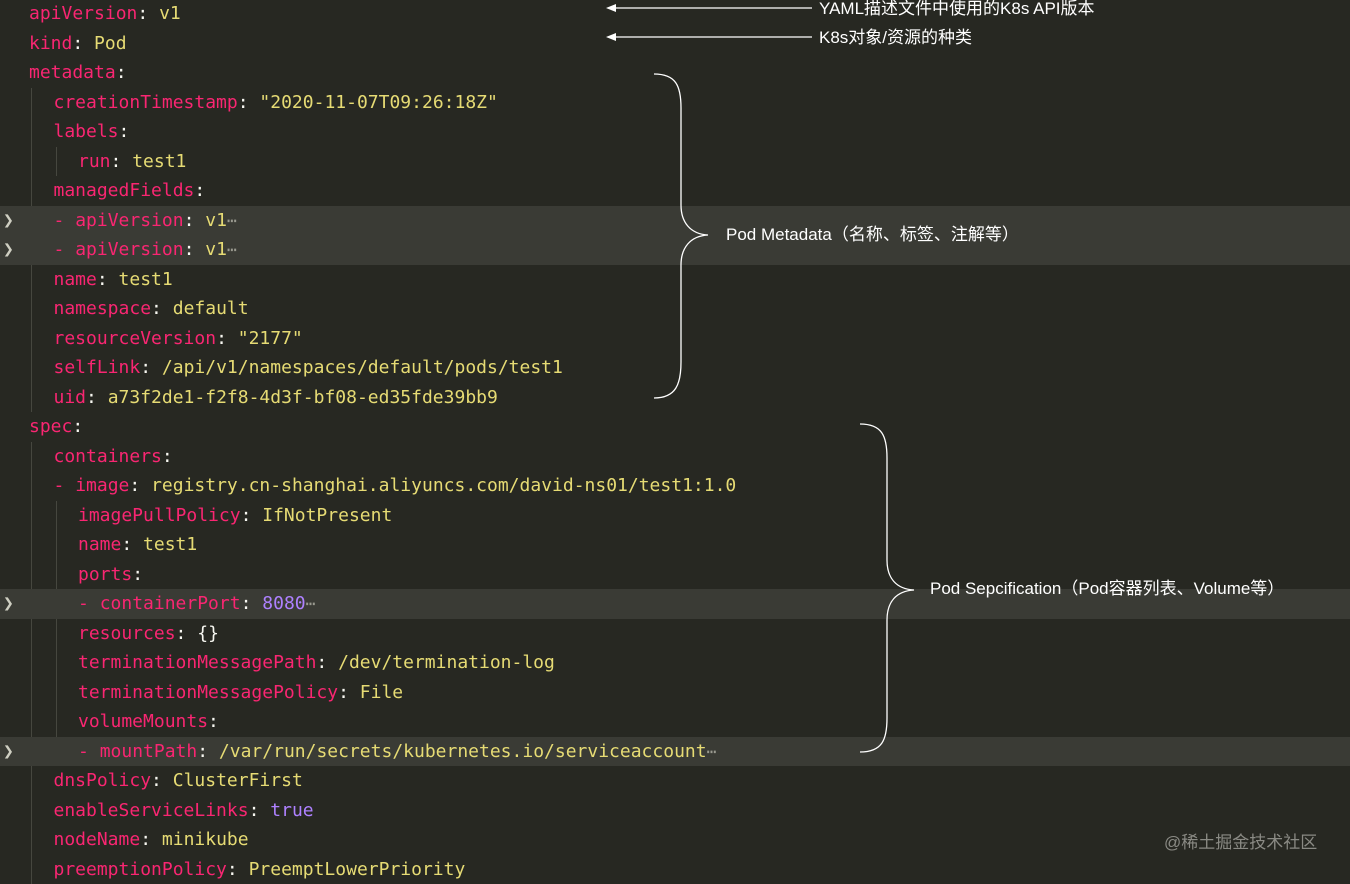 This screenshot has width=1350, height=884. What do you see at coordinates (1240, 840) in the screenshot?
I see `watermark: @稀土掘金技术社区` at bounding box center [1240, 840].